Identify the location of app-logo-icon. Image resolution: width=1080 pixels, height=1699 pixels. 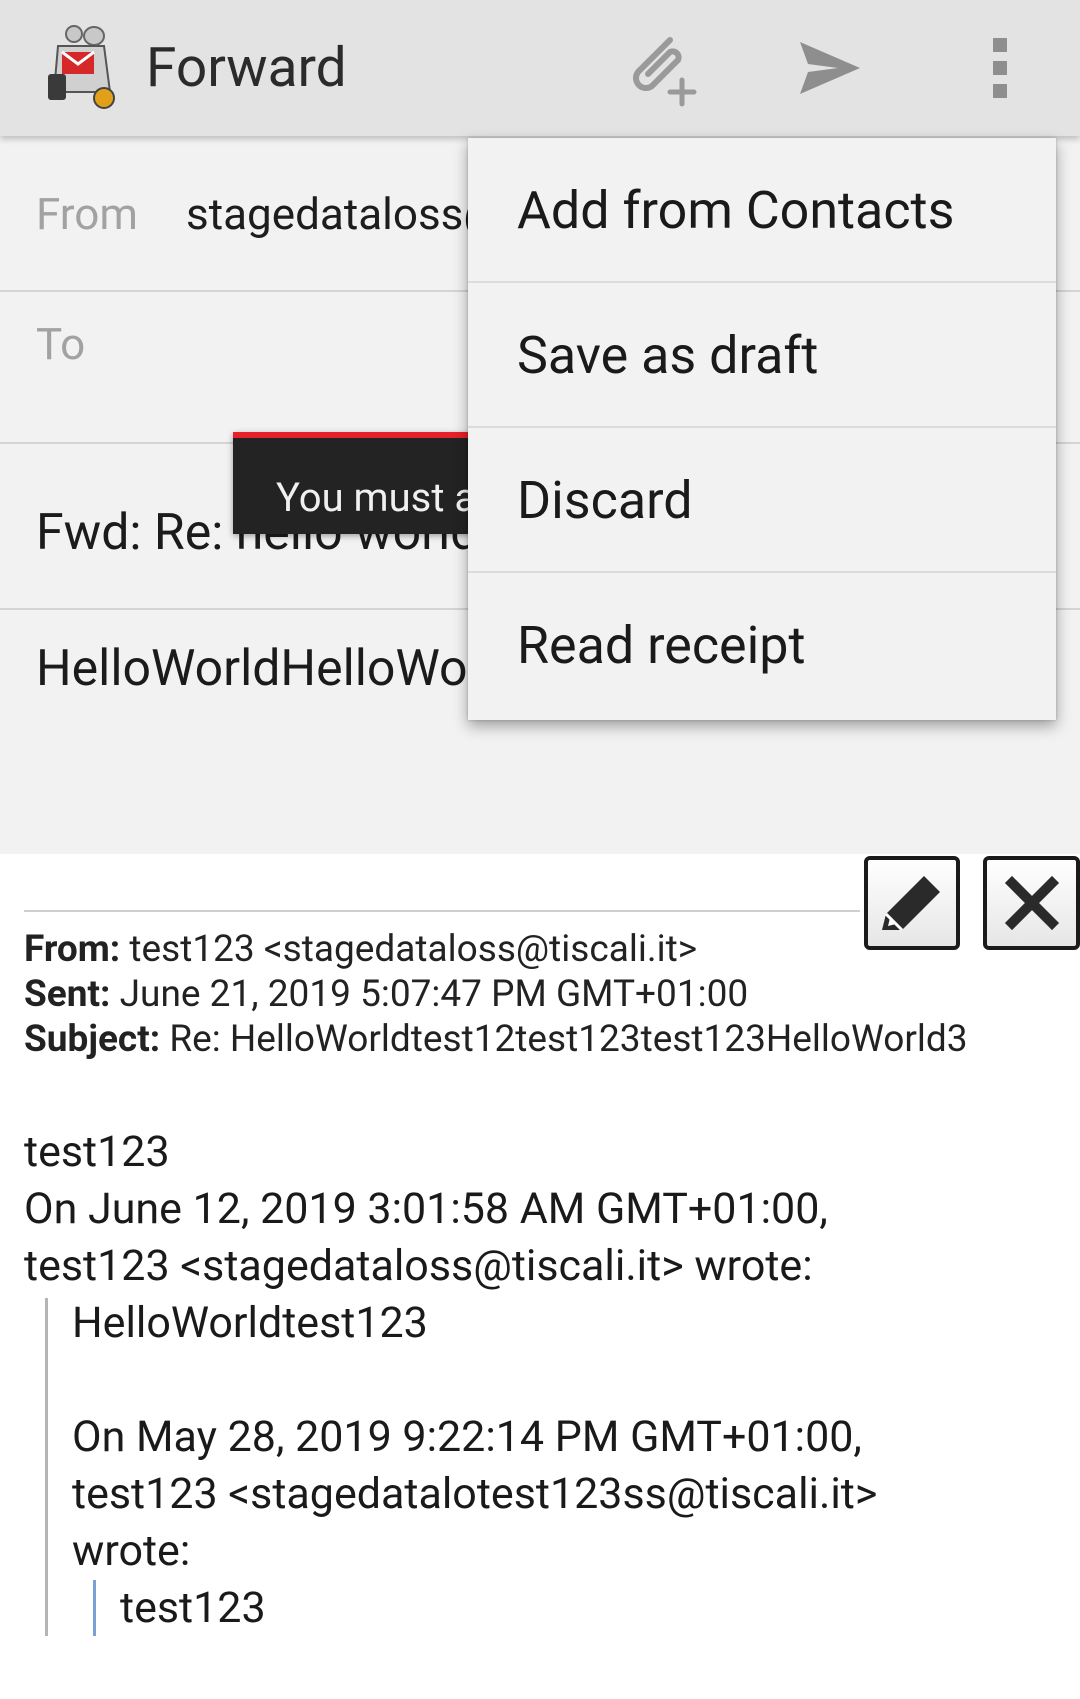
(84, 67).